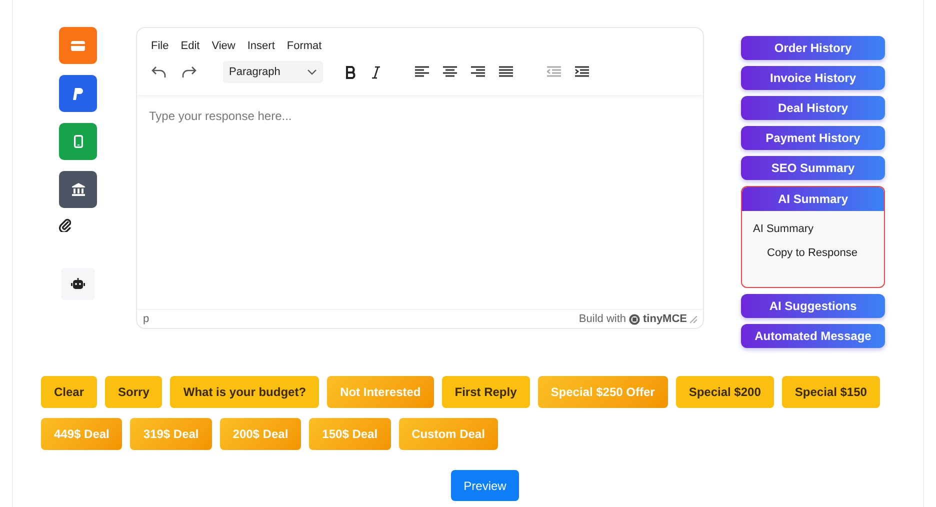 This screenshot has width=936, height=507. I want to click on paperclip-icon, so click(65, 225).